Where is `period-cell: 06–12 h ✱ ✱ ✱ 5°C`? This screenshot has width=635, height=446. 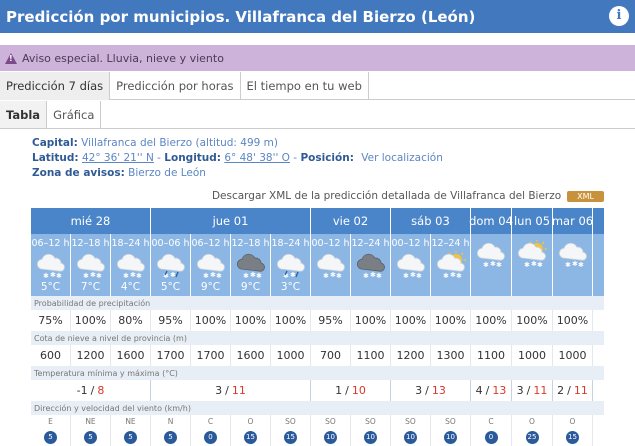 period-cell: 06–12 h ✱ ✱ ✱ 5°C is located at coordinates (51, 265).